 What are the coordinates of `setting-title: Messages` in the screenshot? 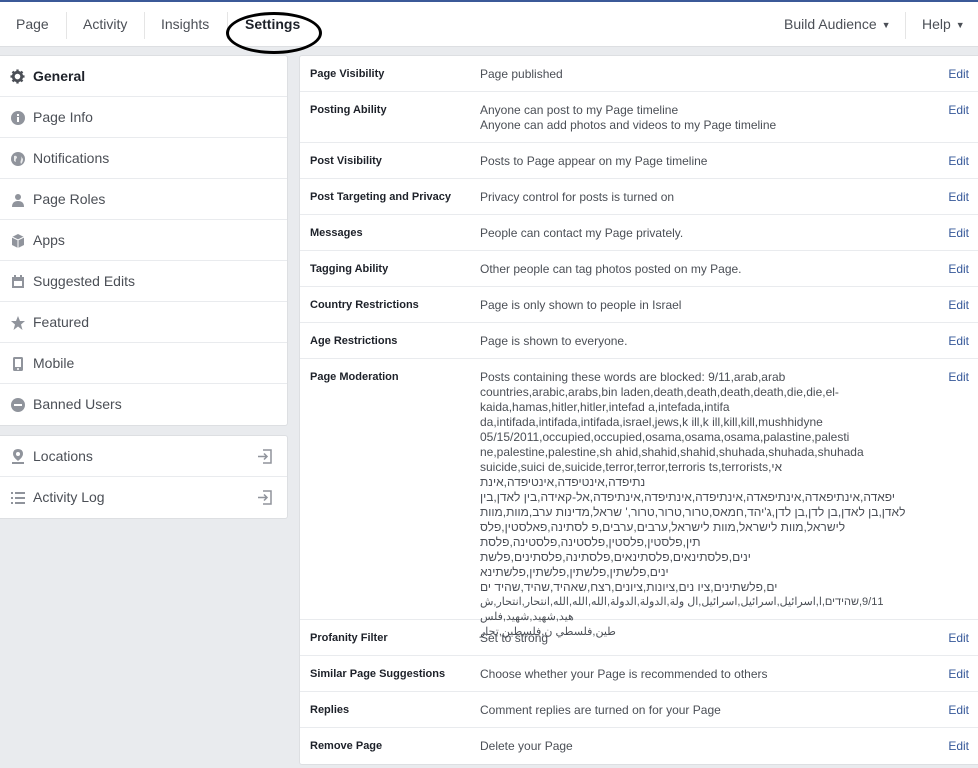 It's located at (336, 233).